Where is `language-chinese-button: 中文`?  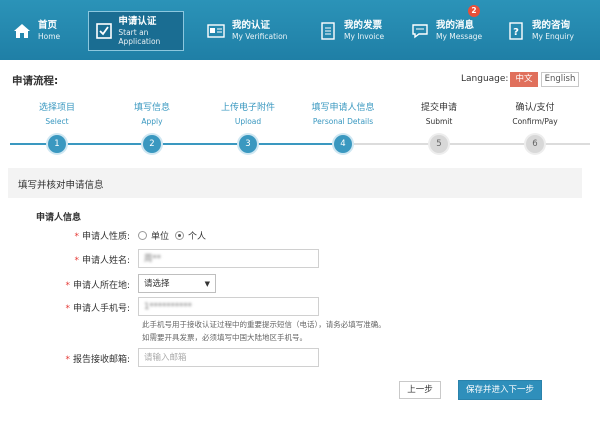
language-chinese-button: 中文 is located at coordinates (524, 79).